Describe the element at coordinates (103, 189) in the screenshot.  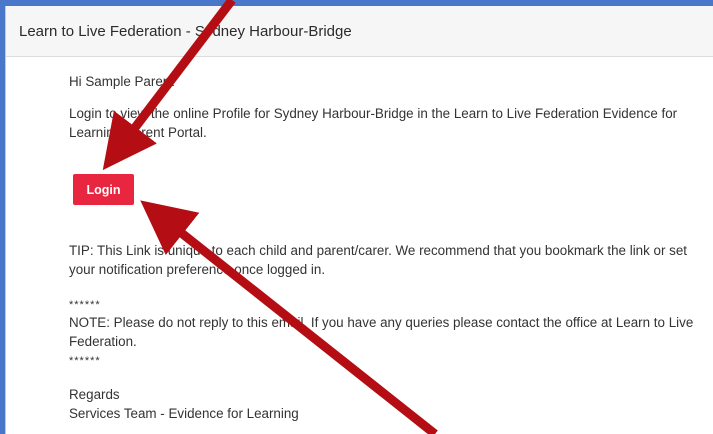
I see `login-button: Login` at that location.